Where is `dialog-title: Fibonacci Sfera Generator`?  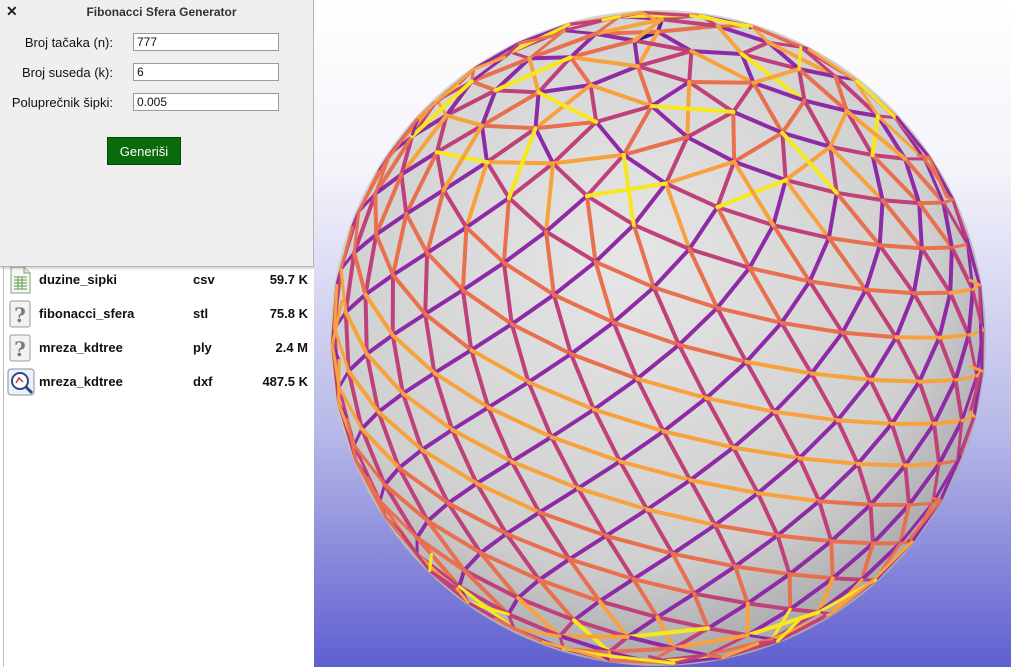 dialog-title: Fibonacci Sfera Generator is located at coordinates (161, 12).